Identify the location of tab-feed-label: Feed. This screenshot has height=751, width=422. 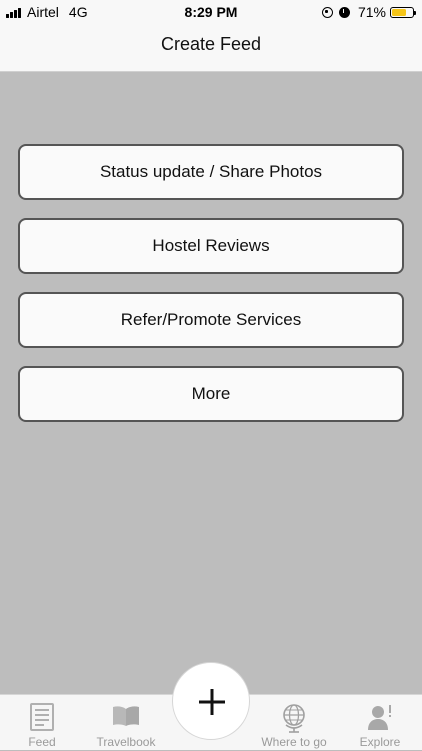
(42, 742).